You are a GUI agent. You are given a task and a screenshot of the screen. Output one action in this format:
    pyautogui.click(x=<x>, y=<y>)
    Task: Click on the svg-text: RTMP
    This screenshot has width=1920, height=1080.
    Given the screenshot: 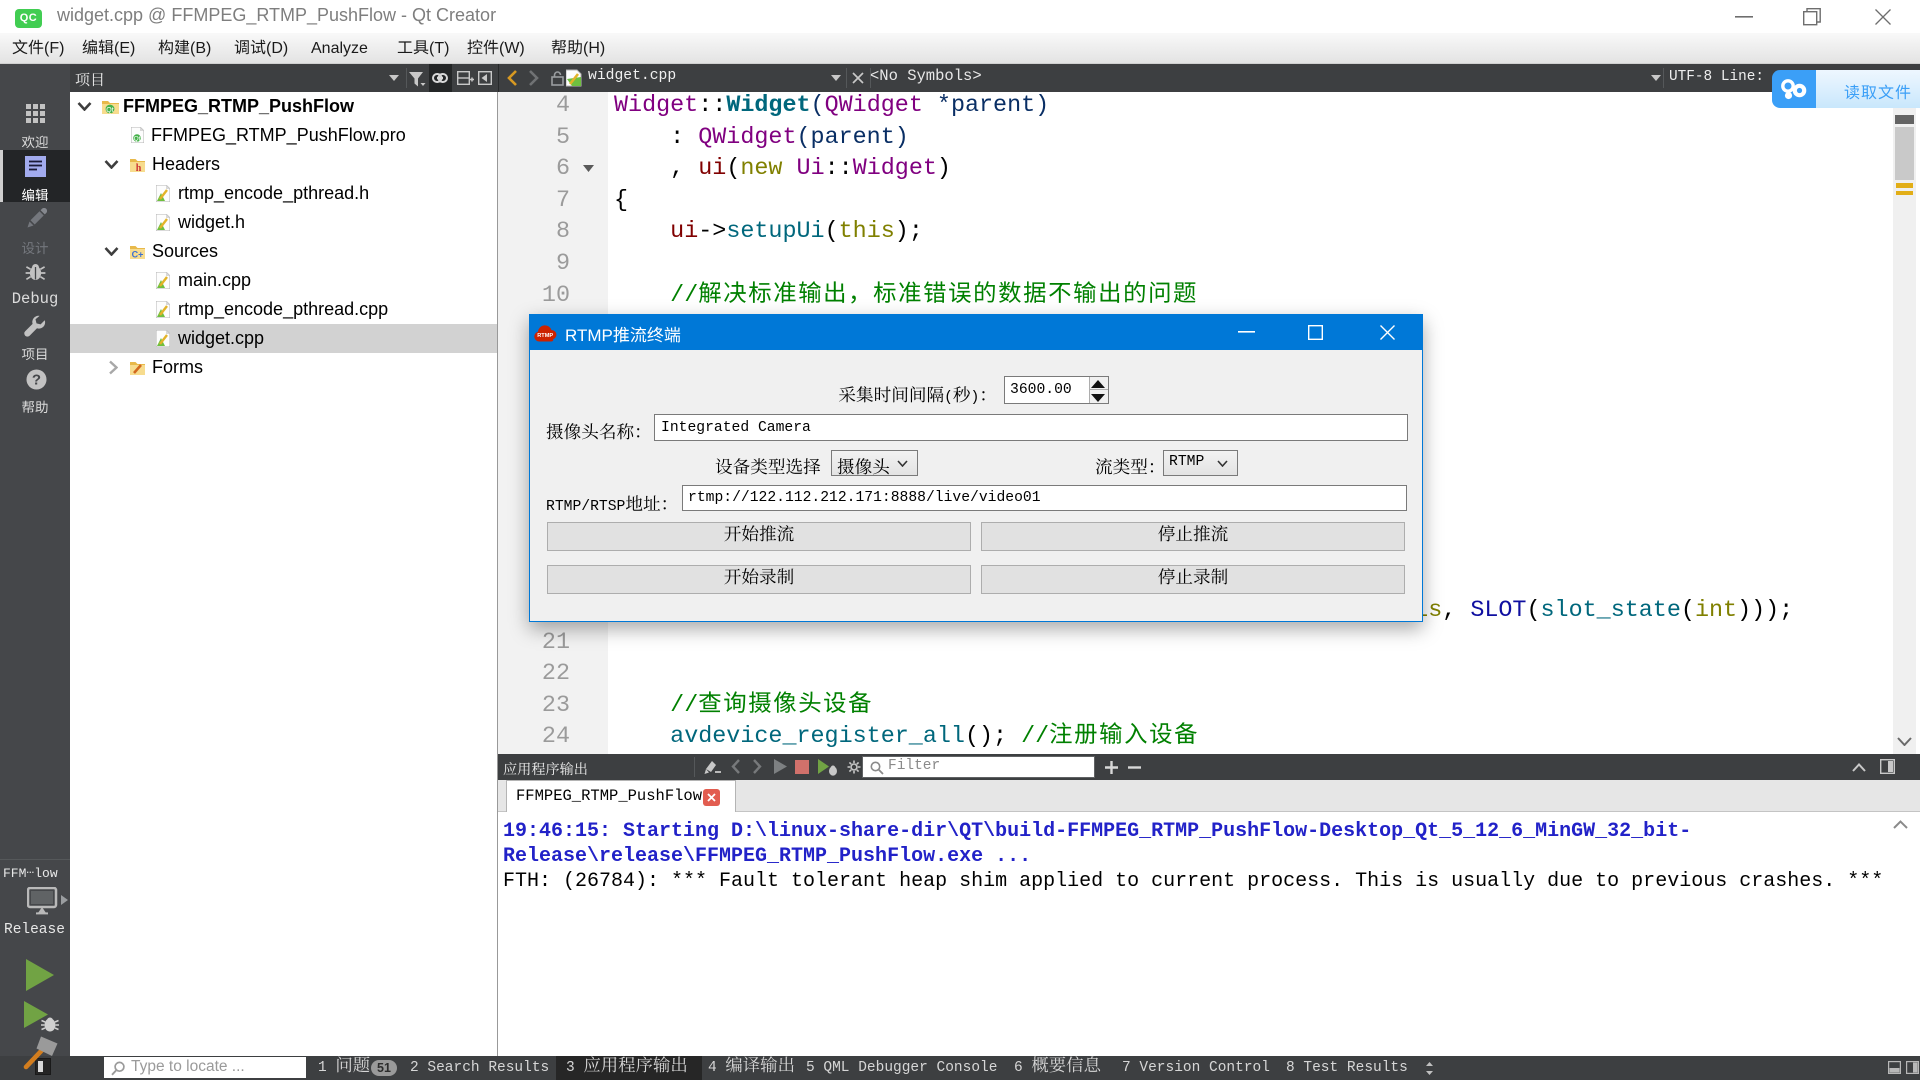 What is the action you would take?
    pyautogui.click(x=545, y=336)
    